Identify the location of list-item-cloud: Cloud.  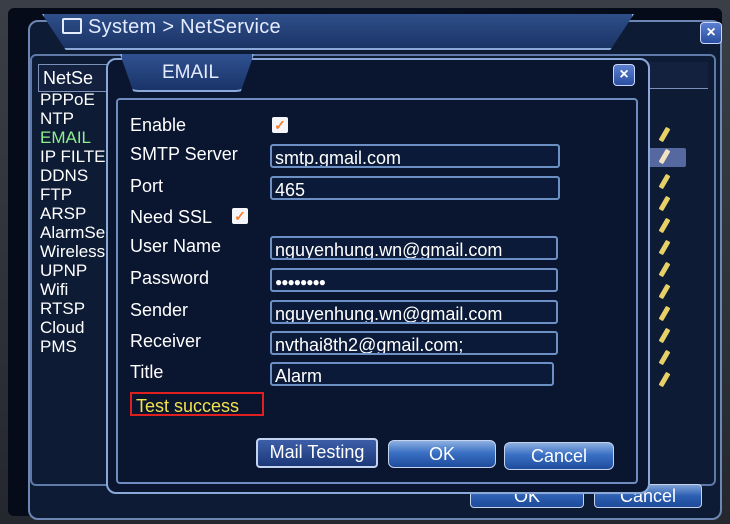
(75, 327).